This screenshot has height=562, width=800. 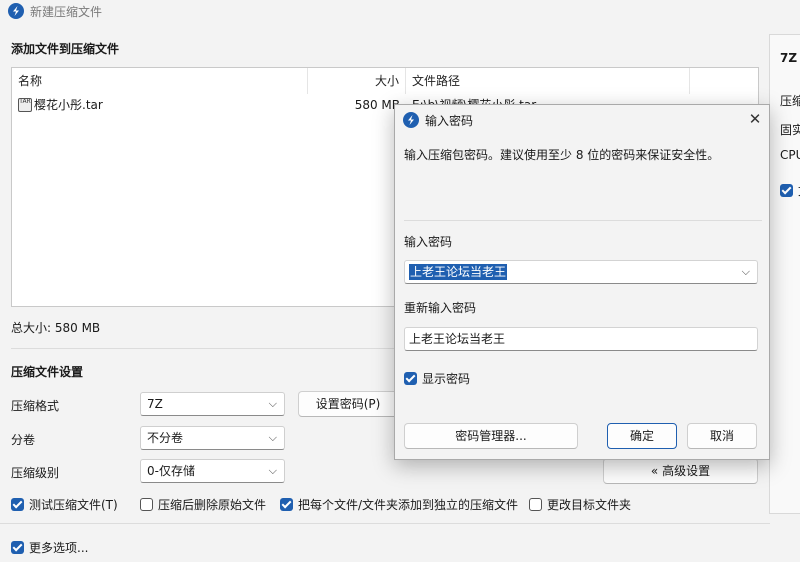 What do you see at coordinates (35, 406) in the screenshot?
I see `format-label: 压缩格式` at bounding box center [35, 406].